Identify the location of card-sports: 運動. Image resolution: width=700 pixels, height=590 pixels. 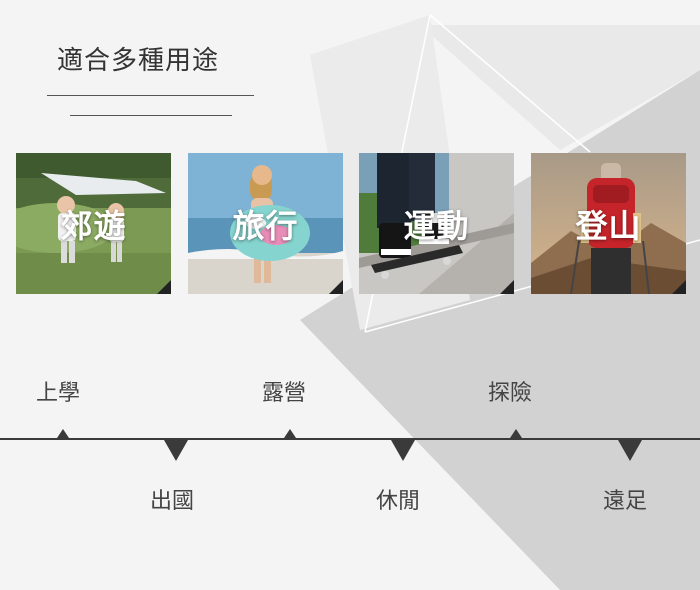
(436, 223).